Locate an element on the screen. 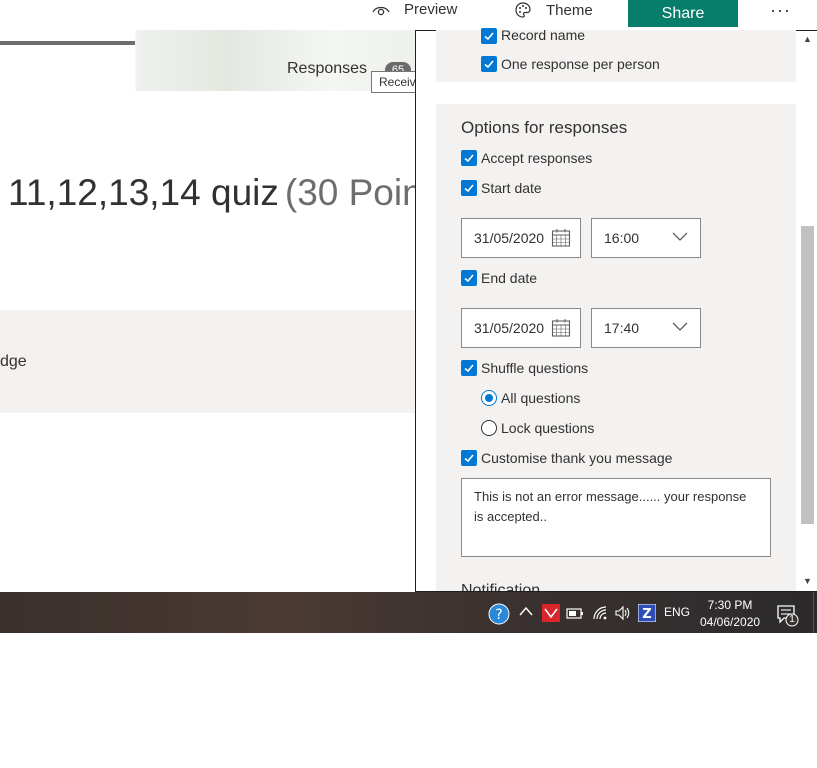  preview-label: Preview is located at coordinates (431, 9).